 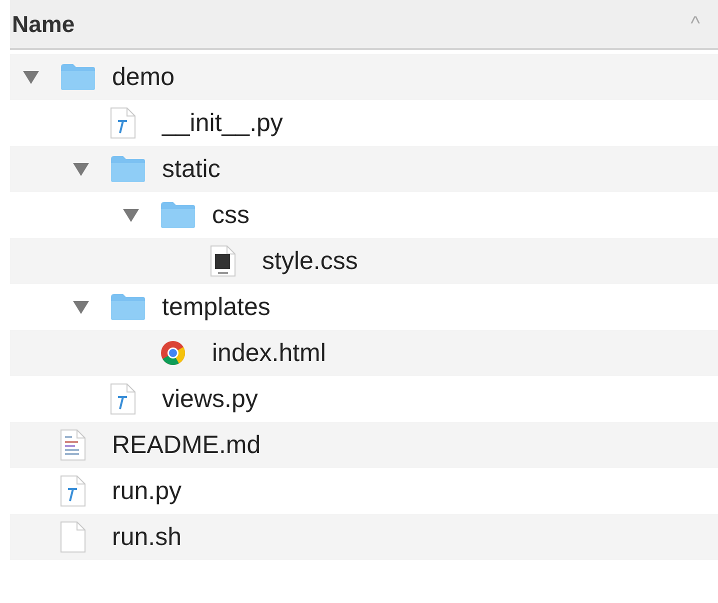 What do you see at coordinates (364, 353) in the screenshot?
I see `tree-row: index.html` at bounding box center [364, 353].